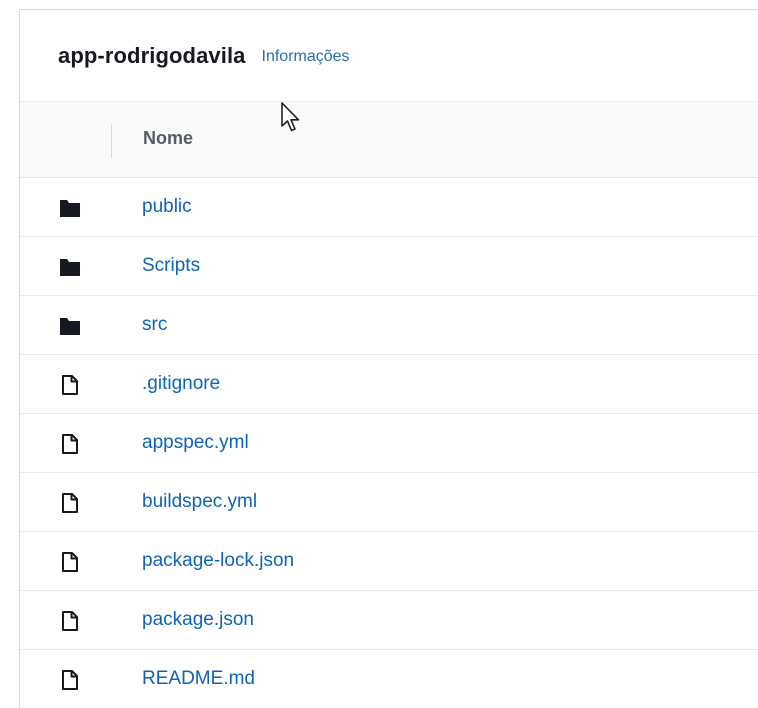 The width and height of the screenshot is (758, 708). What do you see at coordinates (306, 57) in the screenshot?
I see `info-link: Informações` at bounding box center [306, 57].